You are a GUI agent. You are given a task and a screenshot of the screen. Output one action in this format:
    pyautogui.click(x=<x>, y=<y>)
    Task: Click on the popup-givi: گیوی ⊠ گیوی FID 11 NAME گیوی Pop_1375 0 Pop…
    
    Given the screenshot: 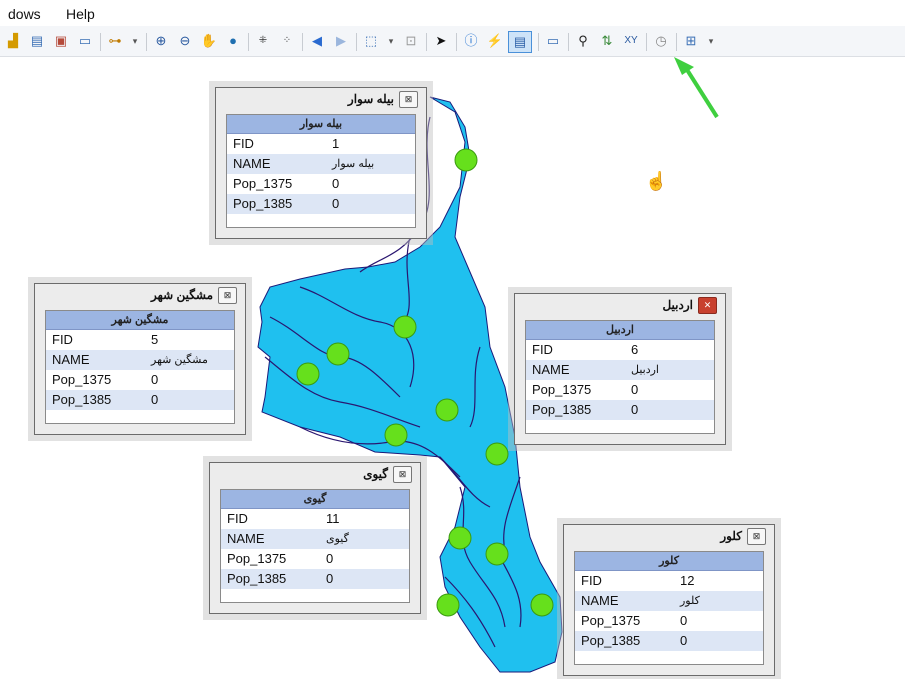 What is the action you would take?
    pyautogui.click(x=315, y=538)
    